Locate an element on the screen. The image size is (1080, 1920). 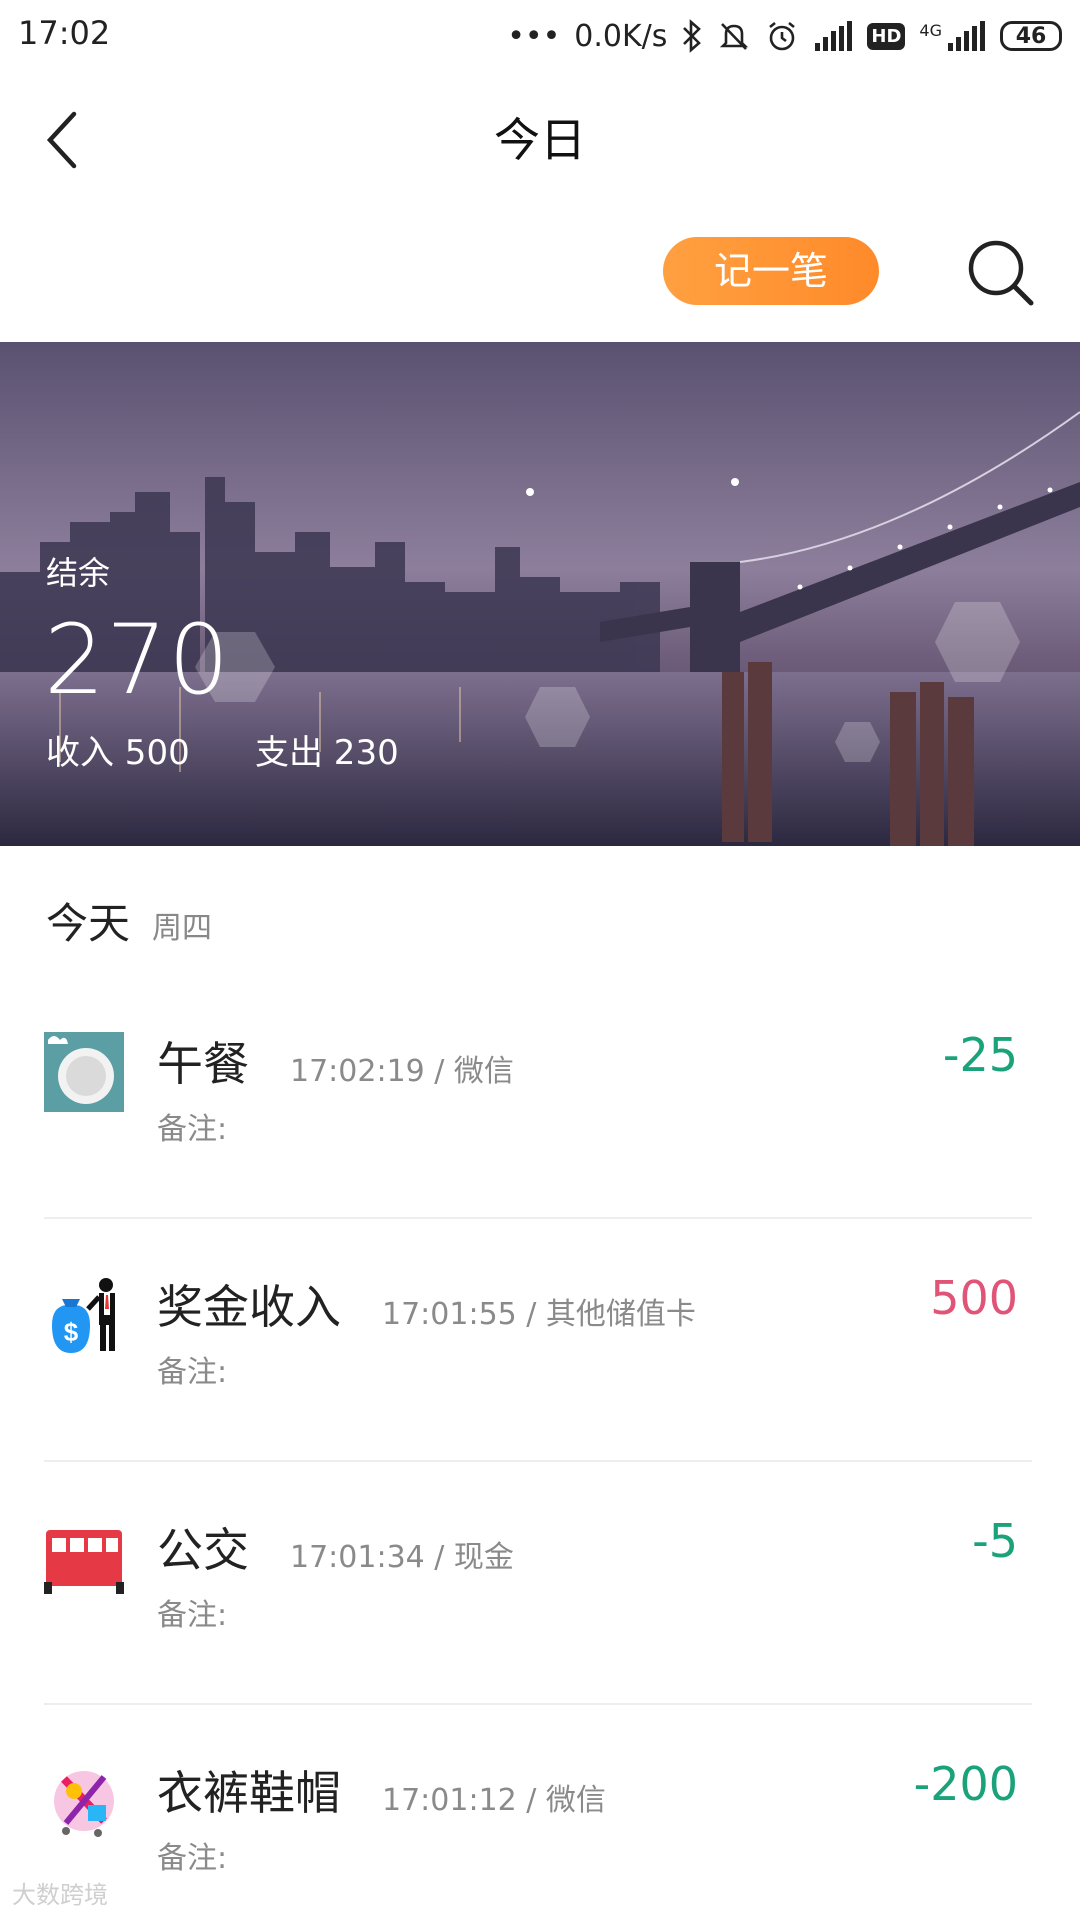
page-title: 今日 is located at coordinates (540, 140).